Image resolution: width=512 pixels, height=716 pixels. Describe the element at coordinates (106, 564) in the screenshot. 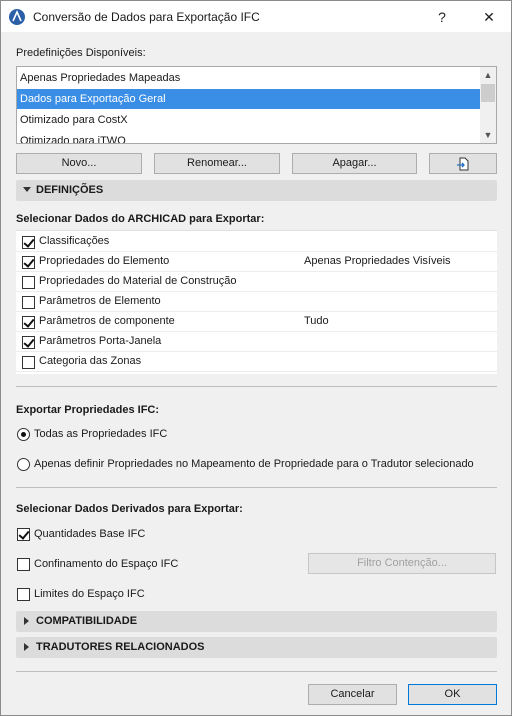

I see `ifc-space-containment-label: Confinamento do Espaço IFC` at that location.